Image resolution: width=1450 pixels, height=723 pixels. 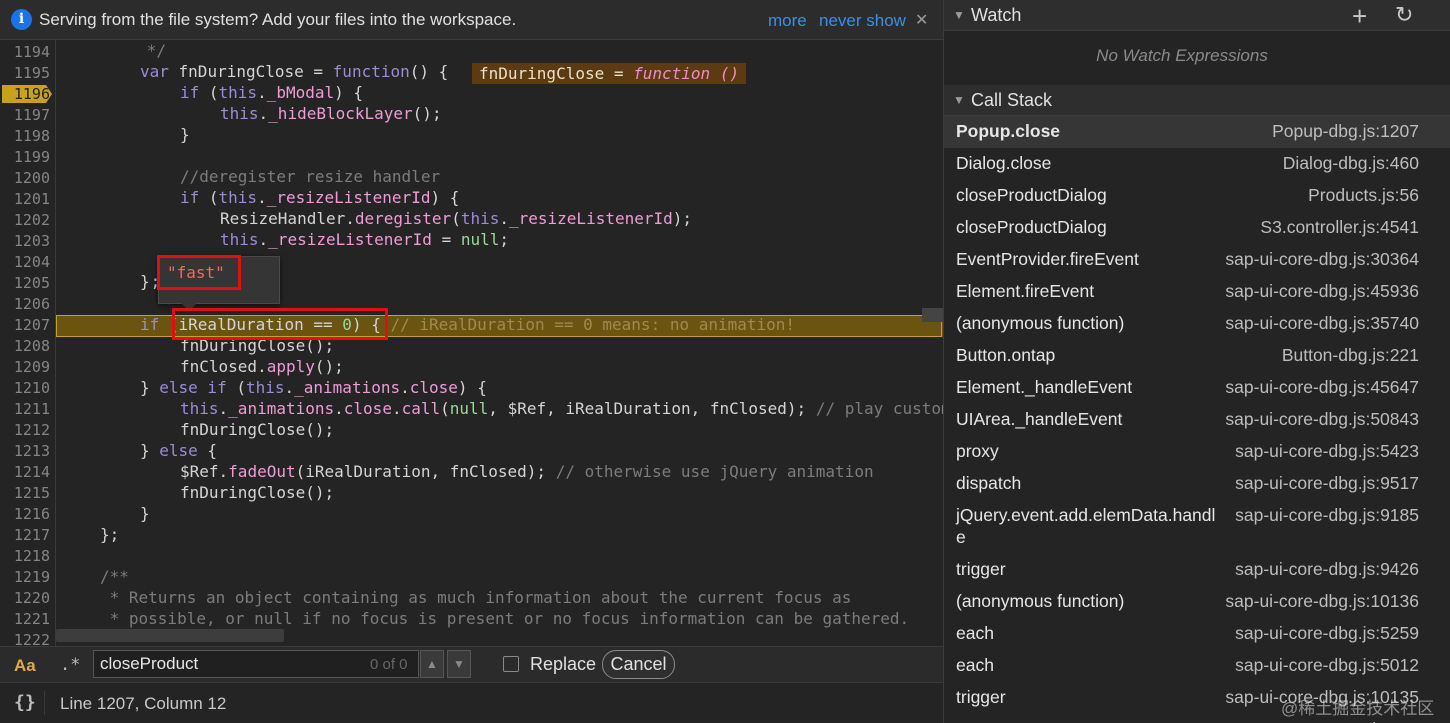 What do you see at coordinates (25, 535) in the screenshot?
I see `line-number: 1217` at bounding box center [25, 535].